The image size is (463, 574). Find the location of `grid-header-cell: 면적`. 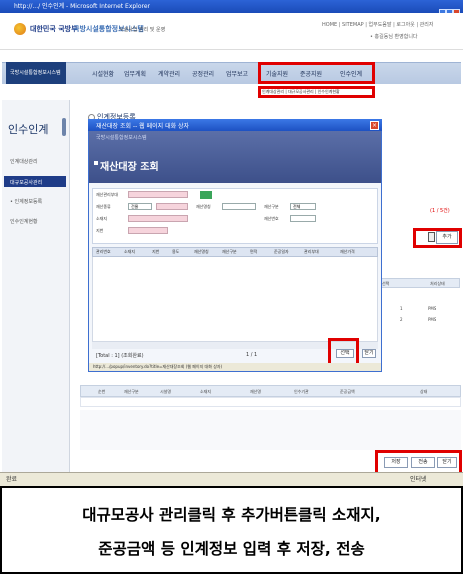

grid-header-cell: 면적 is located at coordinates (254, 251).